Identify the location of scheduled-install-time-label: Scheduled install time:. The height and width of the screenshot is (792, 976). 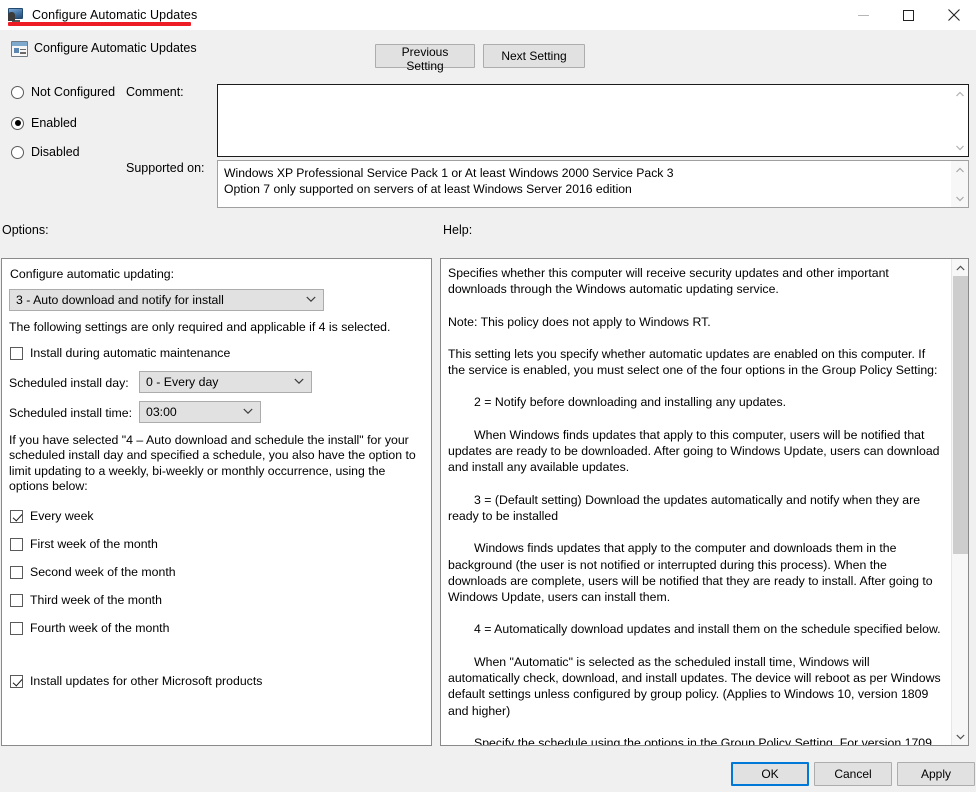
(71, 413).